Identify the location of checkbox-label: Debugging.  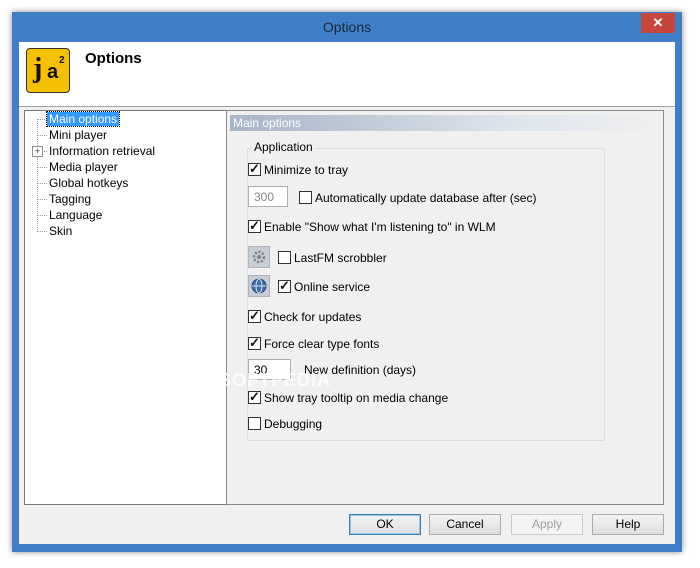
(293, 424).